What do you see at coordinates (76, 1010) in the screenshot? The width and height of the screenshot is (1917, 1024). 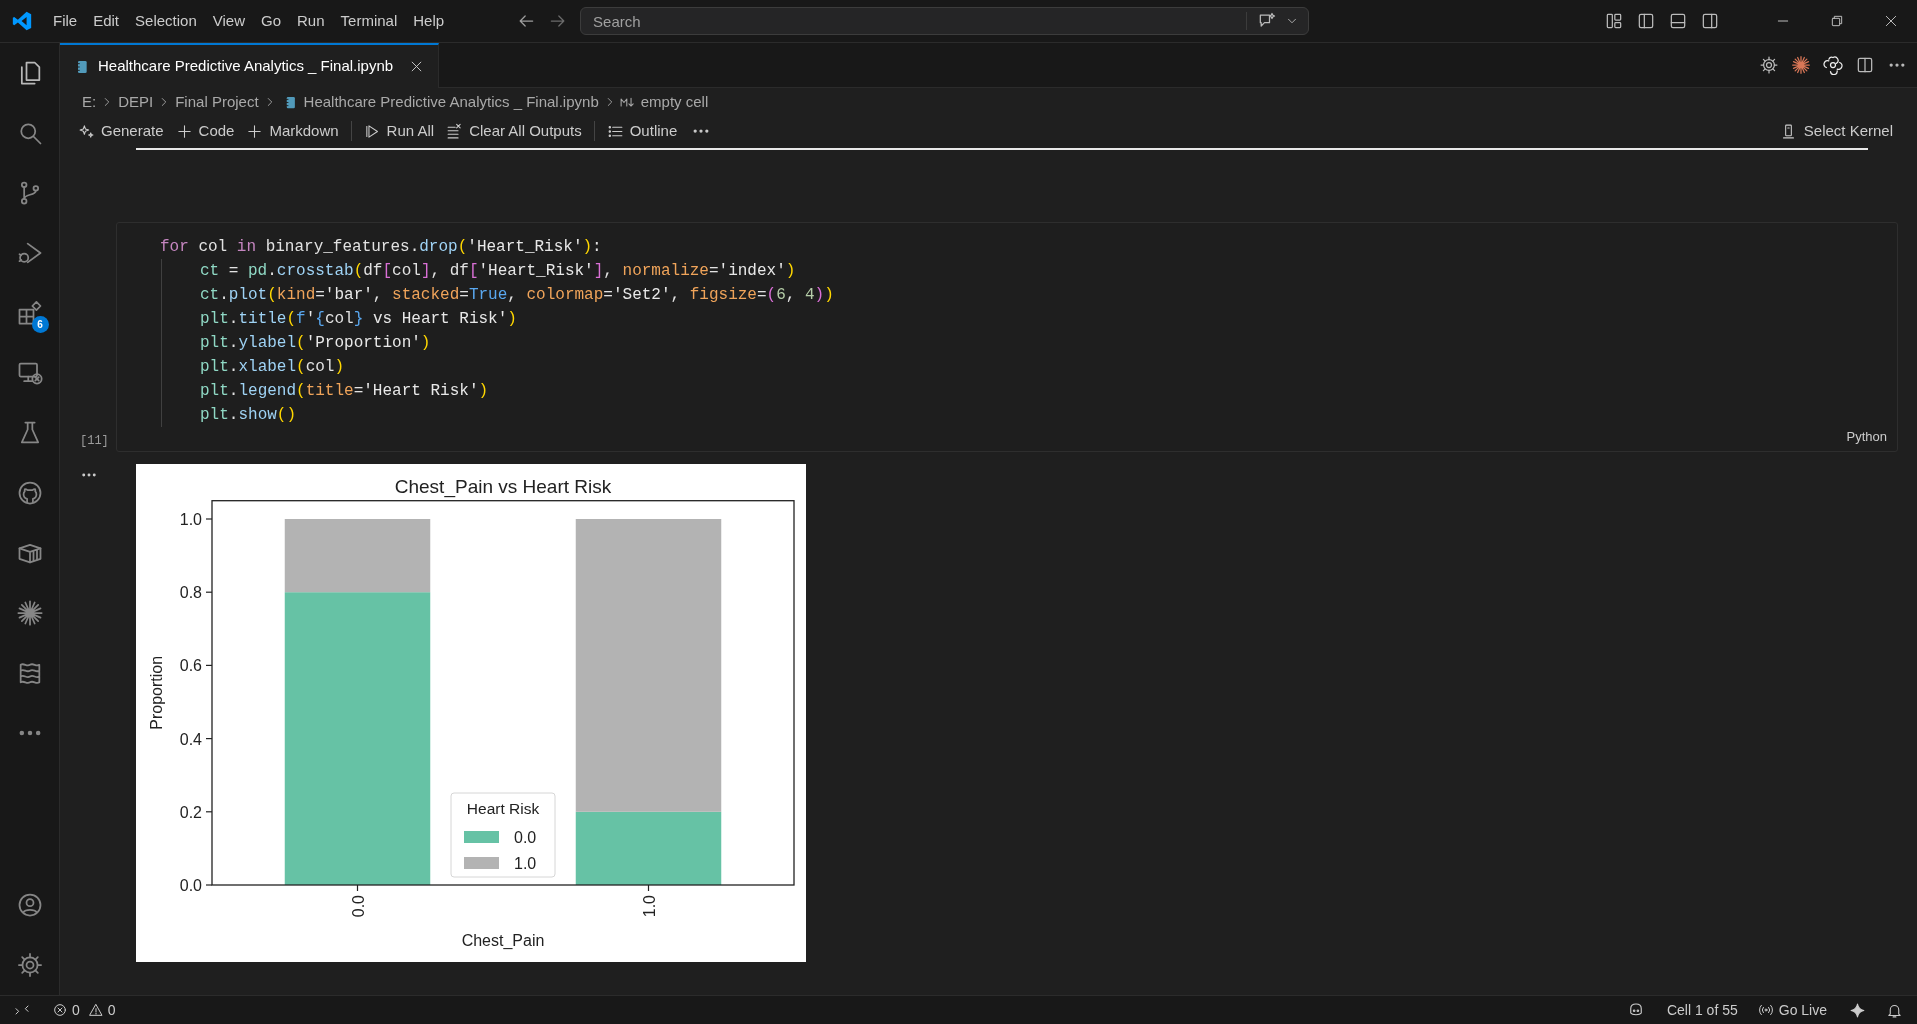 I see `error-count: 0` at bounding box center [76, 1010].